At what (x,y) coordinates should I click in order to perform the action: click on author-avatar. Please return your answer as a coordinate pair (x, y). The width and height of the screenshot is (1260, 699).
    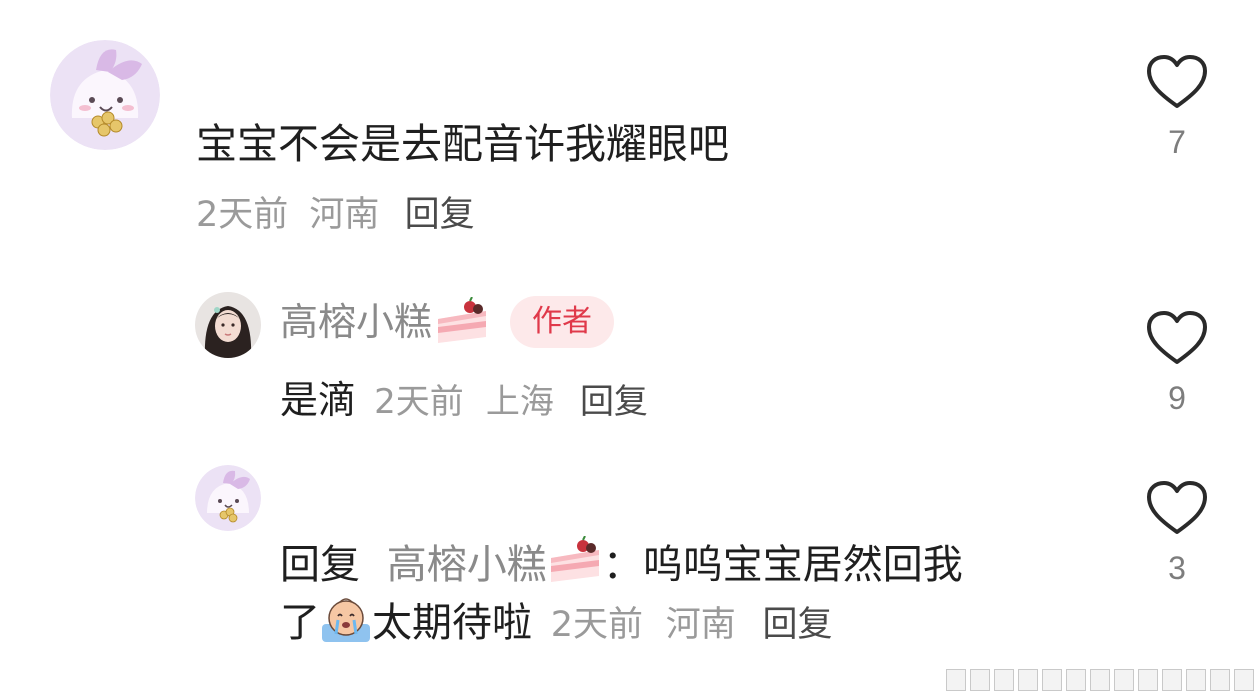
    Looking at the image, I should click on (228, 325).